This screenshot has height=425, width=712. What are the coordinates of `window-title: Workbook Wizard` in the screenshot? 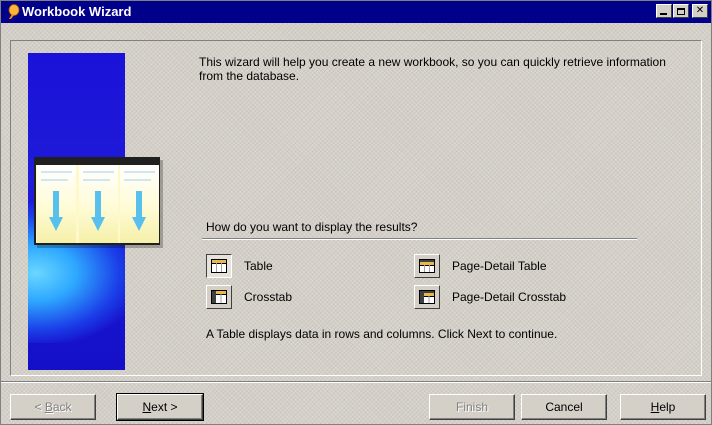 It's located at (77, 11).